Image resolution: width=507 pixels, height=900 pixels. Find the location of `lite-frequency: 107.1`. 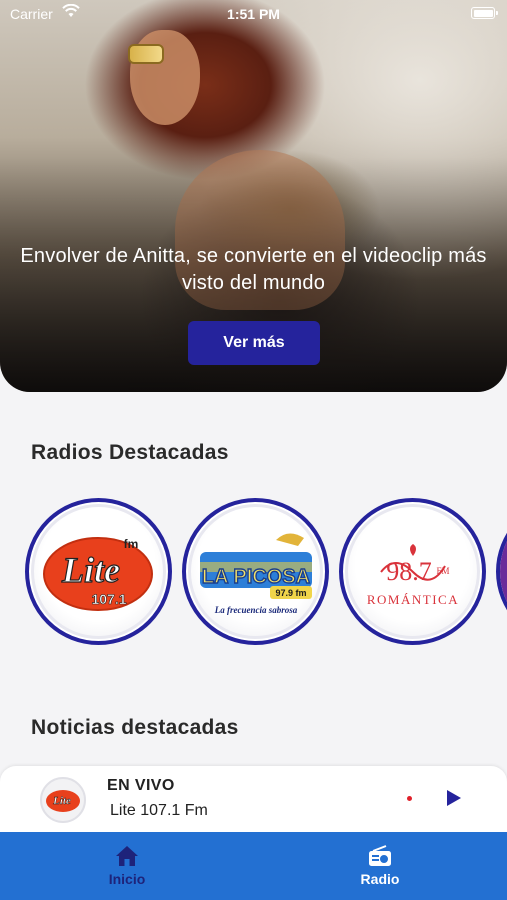

lite-frequency: 107.1 is located at coordinates (108, 599).